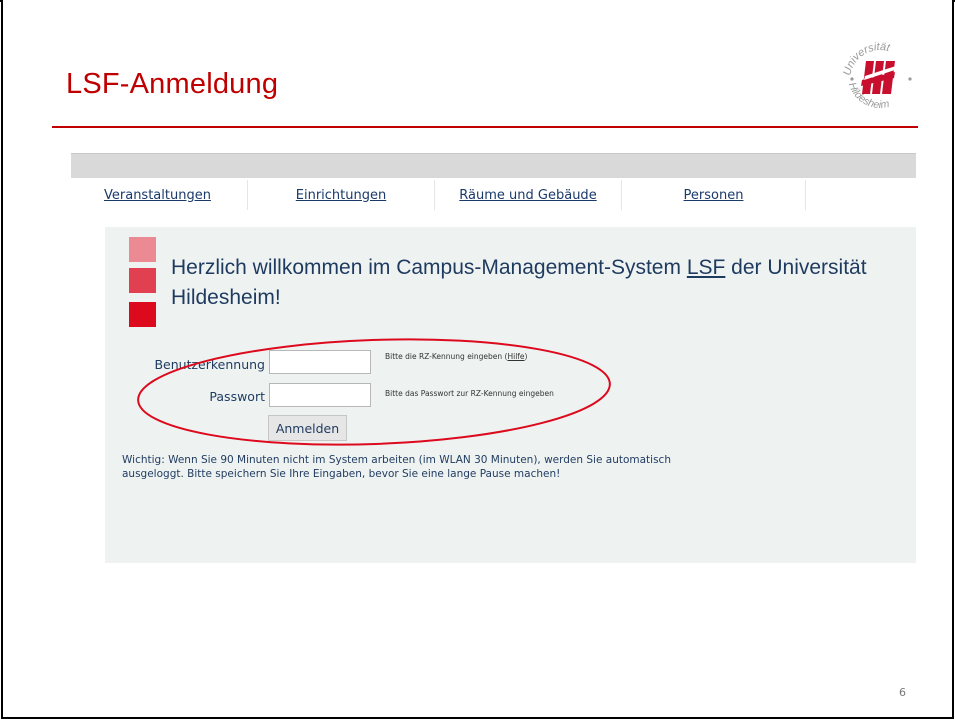 Image resolution: width=955 pixels, height=720 pixels. What do you see at coordinates (852, 79) in the screenshot?
I see `logo-dot-left` at bounding box center [852, 79].